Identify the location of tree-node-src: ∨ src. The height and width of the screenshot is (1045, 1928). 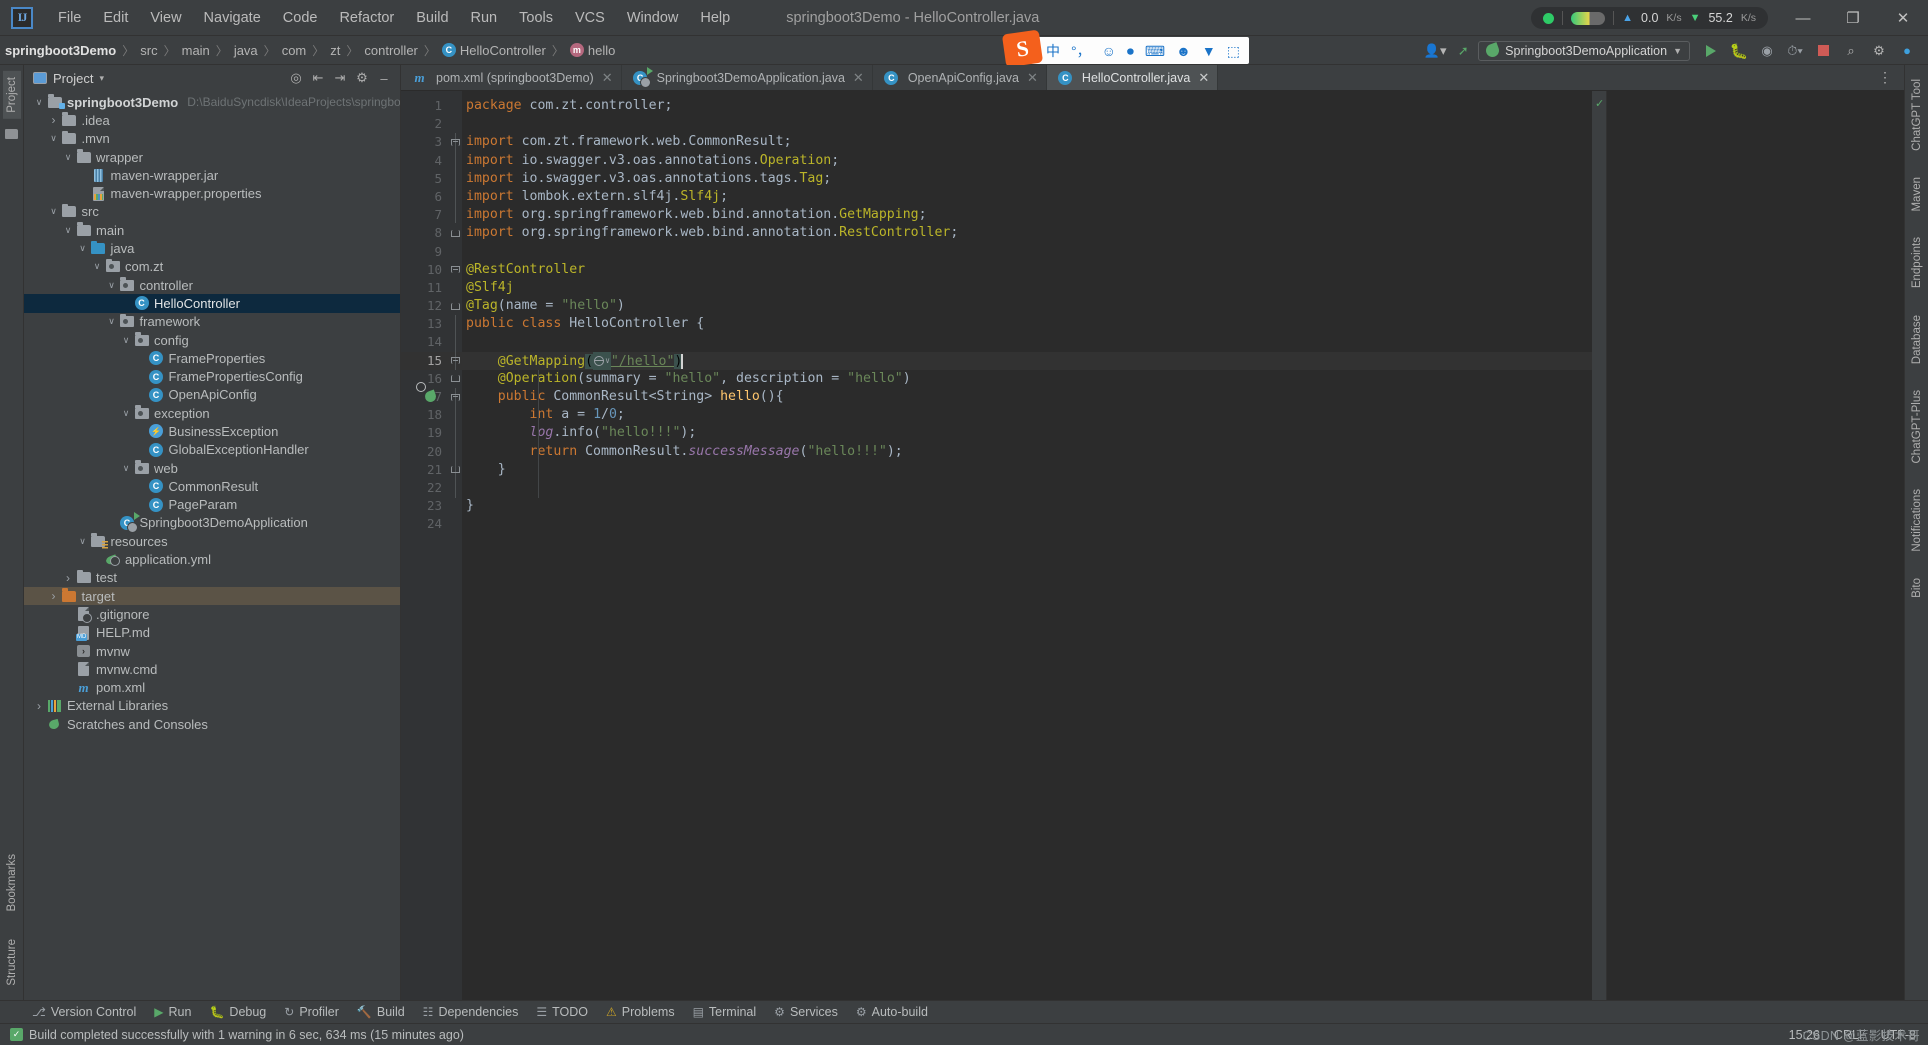
(212, 212).